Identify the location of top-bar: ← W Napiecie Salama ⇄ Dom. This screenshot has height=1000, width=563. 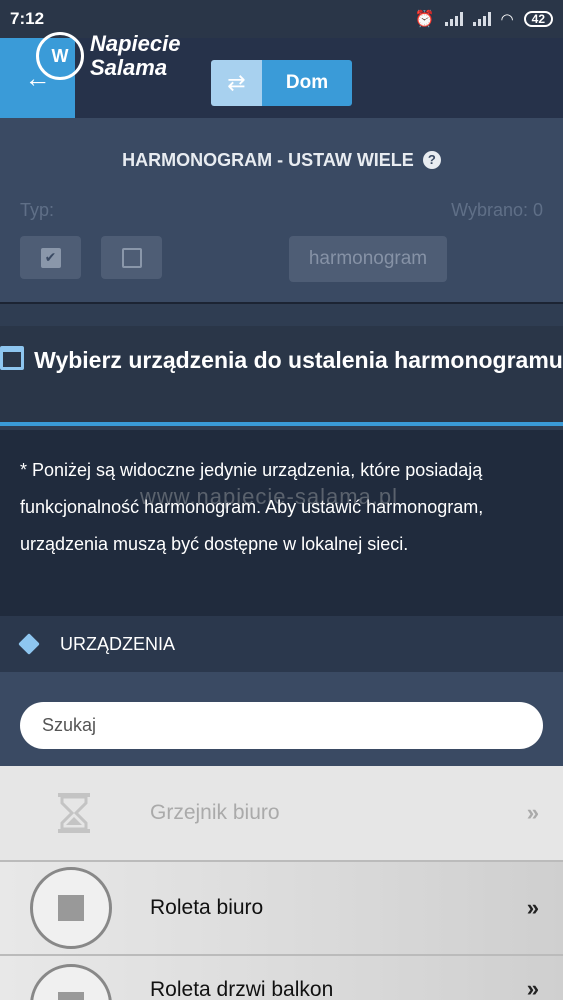
(281, 75).